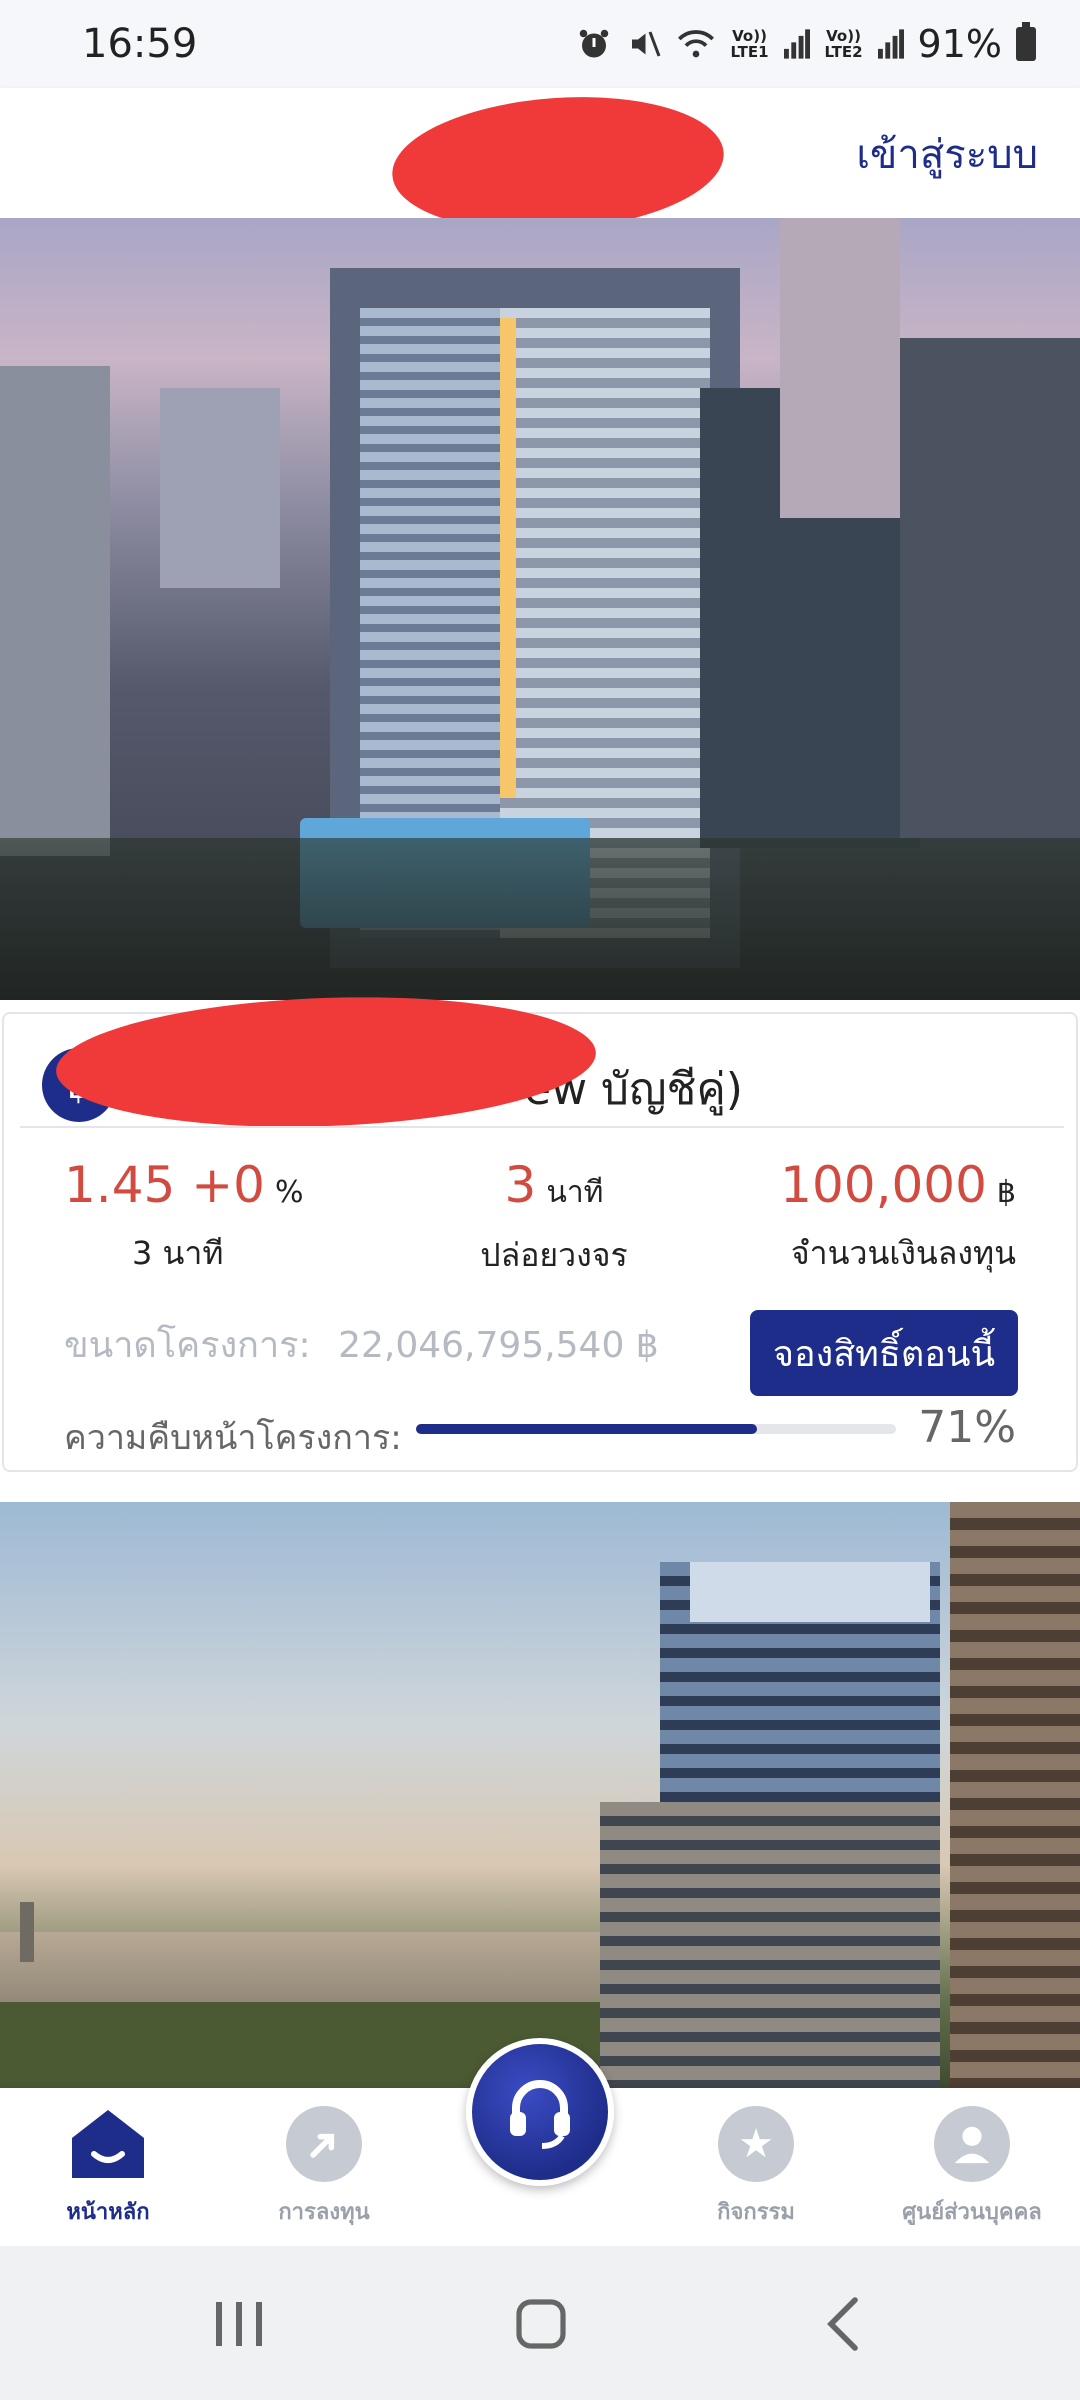  I want to click on size-value: 22,046,795,540 ฿, so click(498, 1345).